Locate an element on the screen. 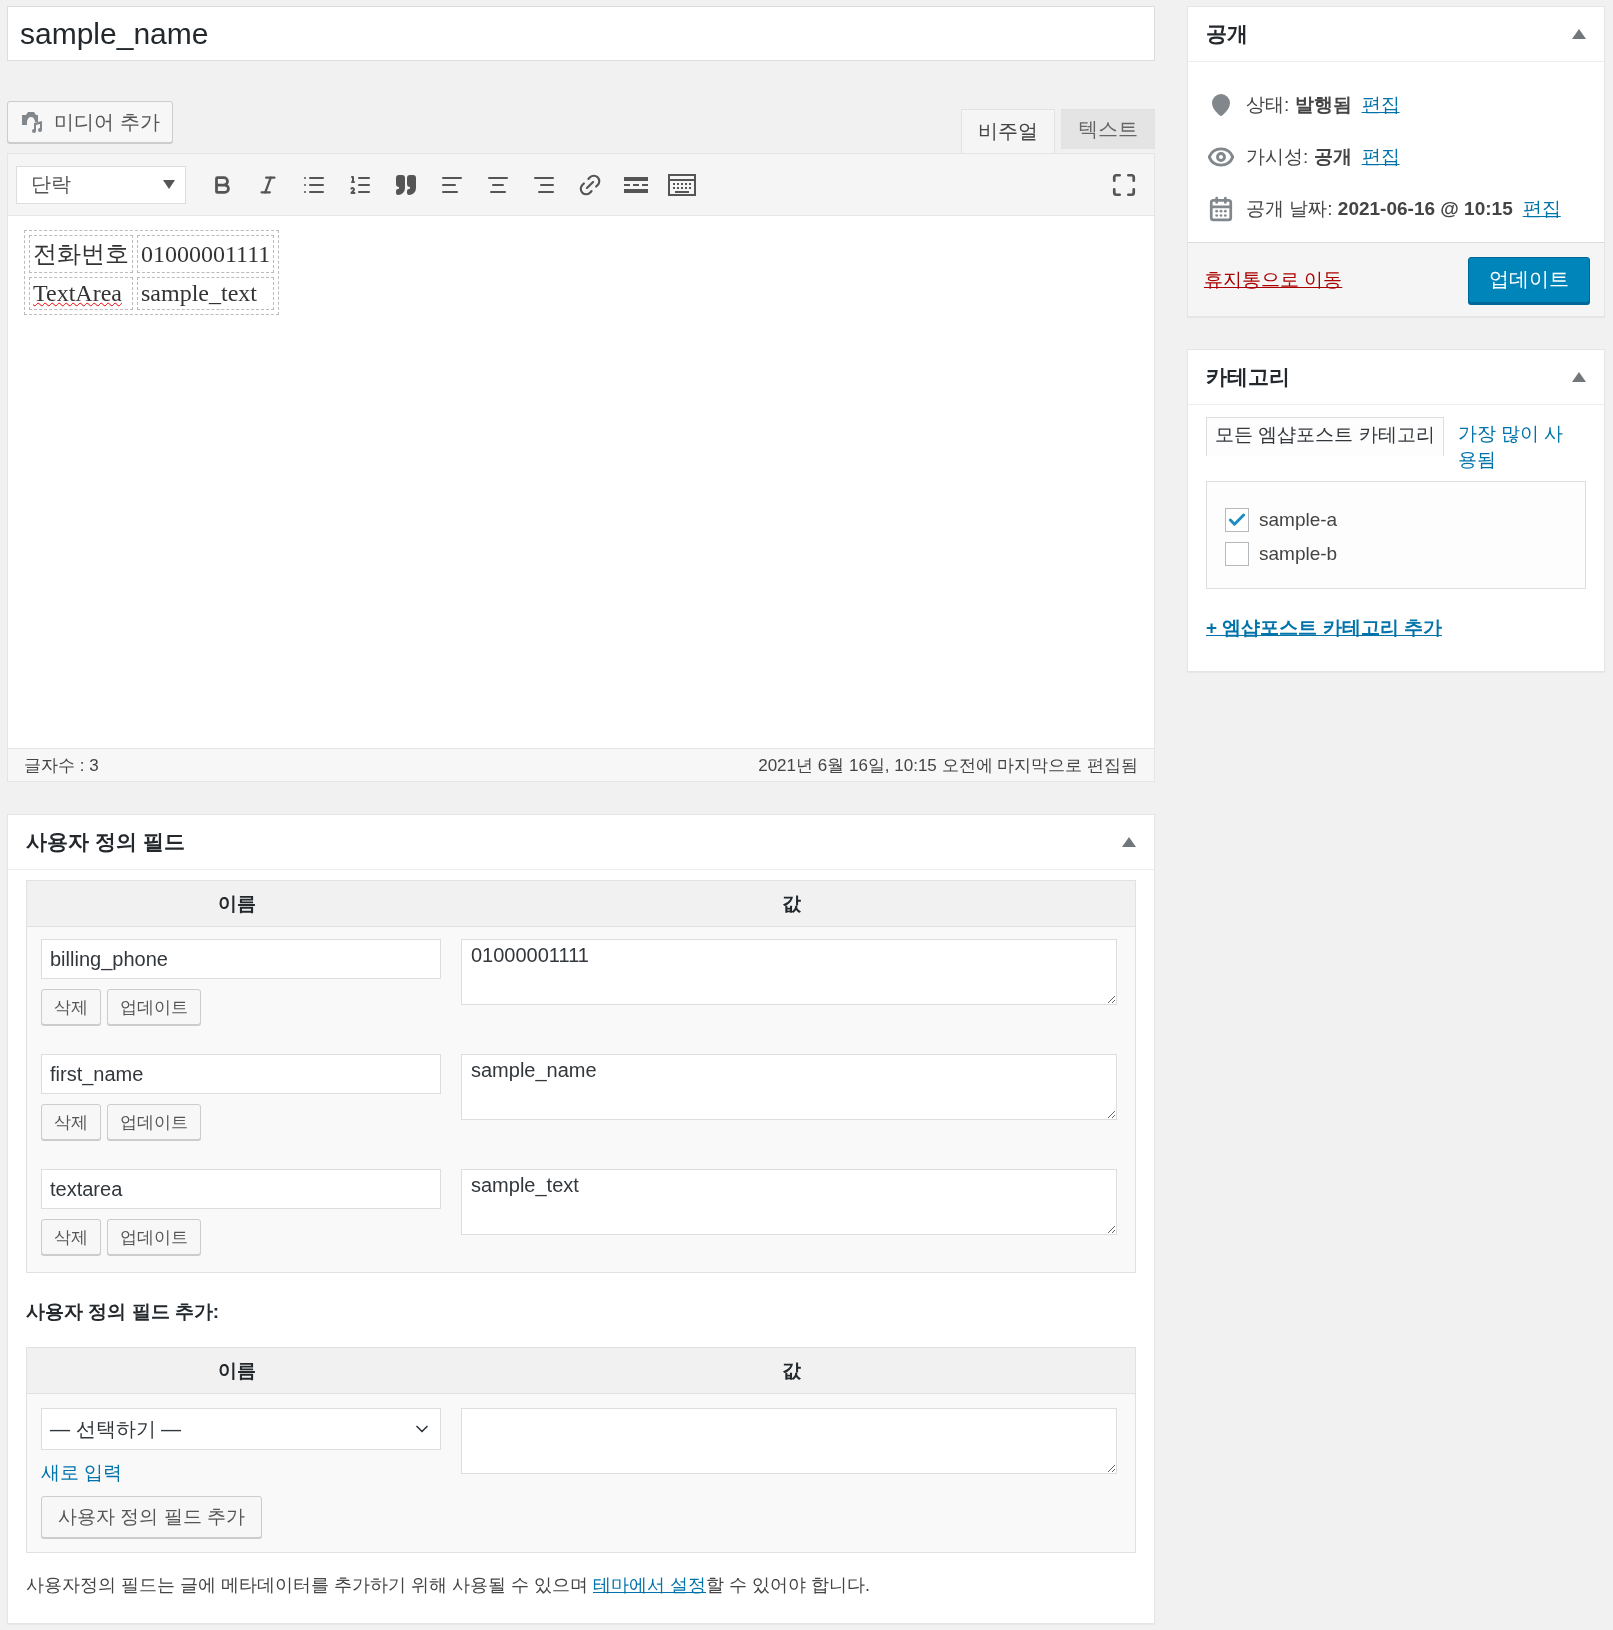  keyboard-icon is located at coordinates (682, 184).